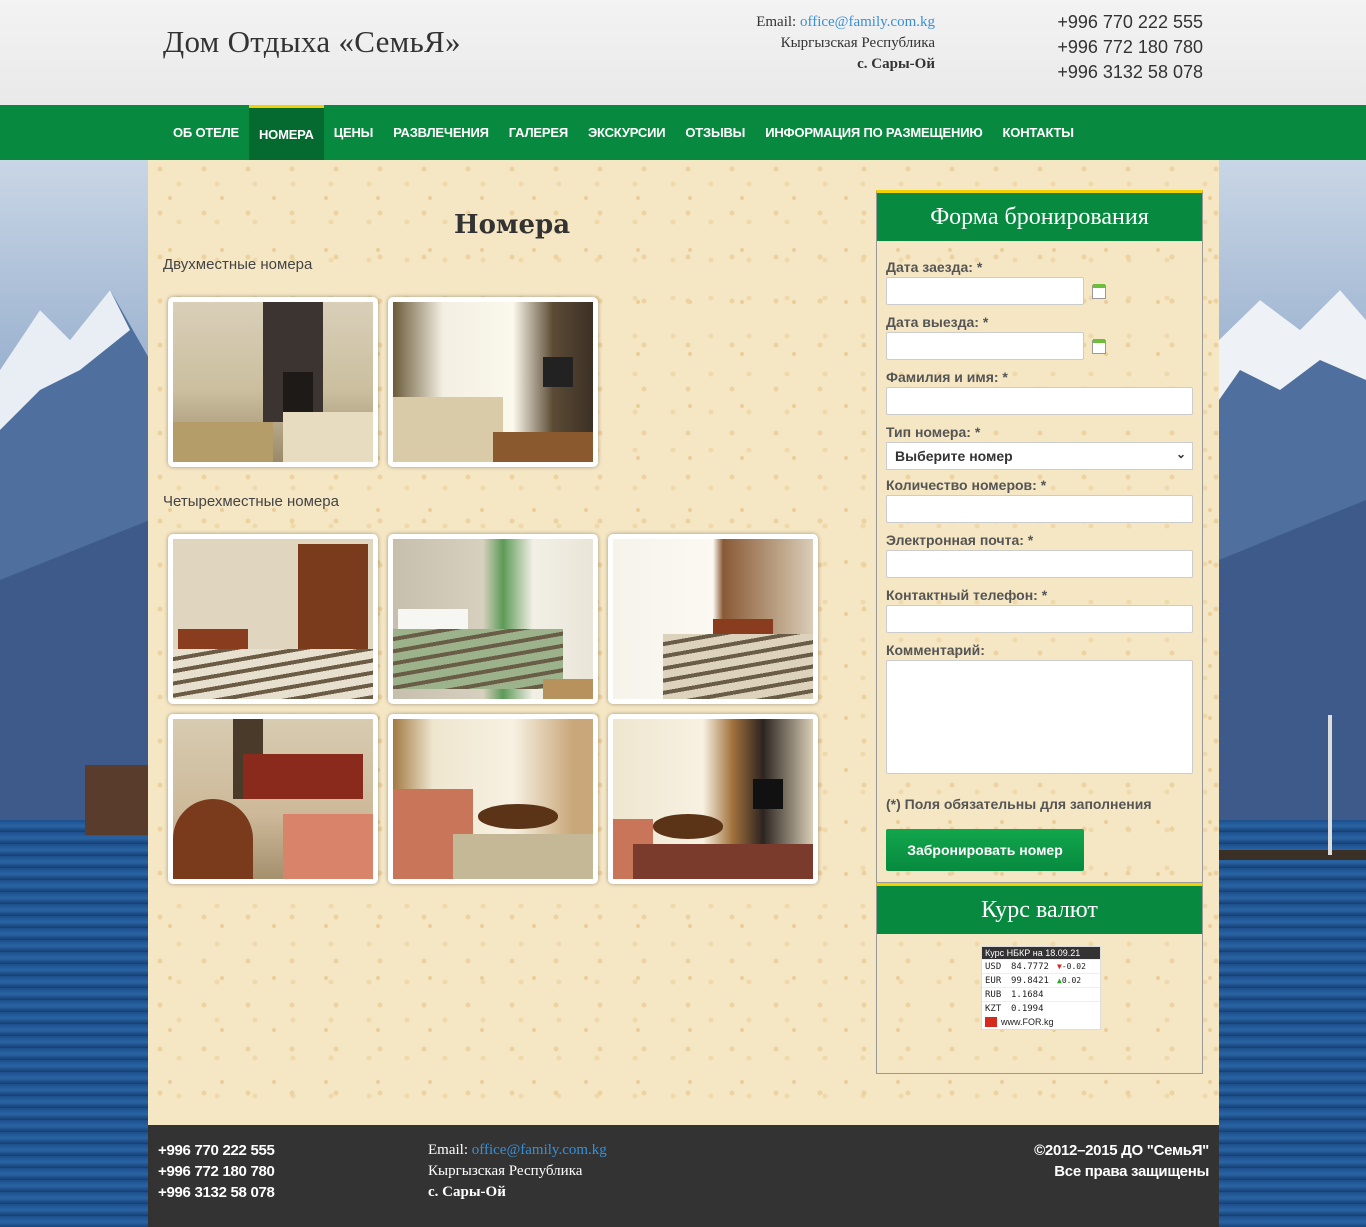 Image resolution: width=1366 pixels, height=1227 pixels. I want to click on rate-change: 0.02, so click(1071, 980).